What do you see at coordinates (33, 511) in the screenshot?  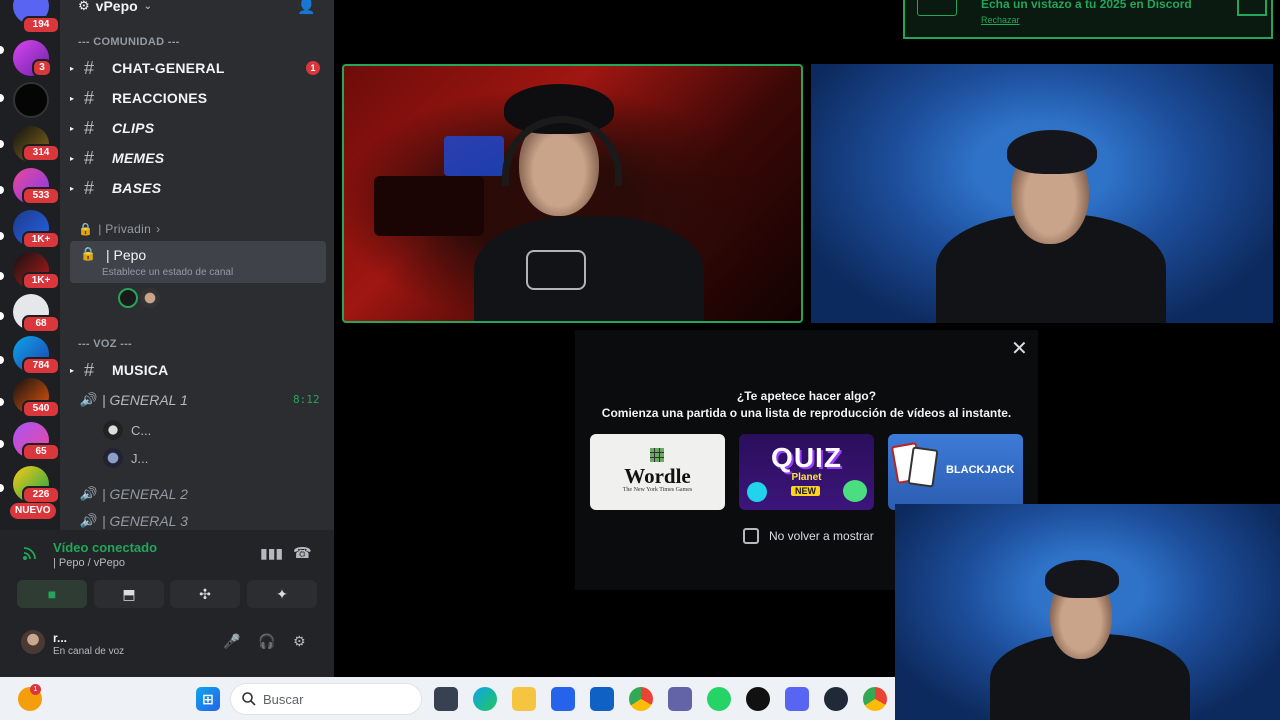 I see `new-badge: NUEVO` at bounding box center [33, 511].